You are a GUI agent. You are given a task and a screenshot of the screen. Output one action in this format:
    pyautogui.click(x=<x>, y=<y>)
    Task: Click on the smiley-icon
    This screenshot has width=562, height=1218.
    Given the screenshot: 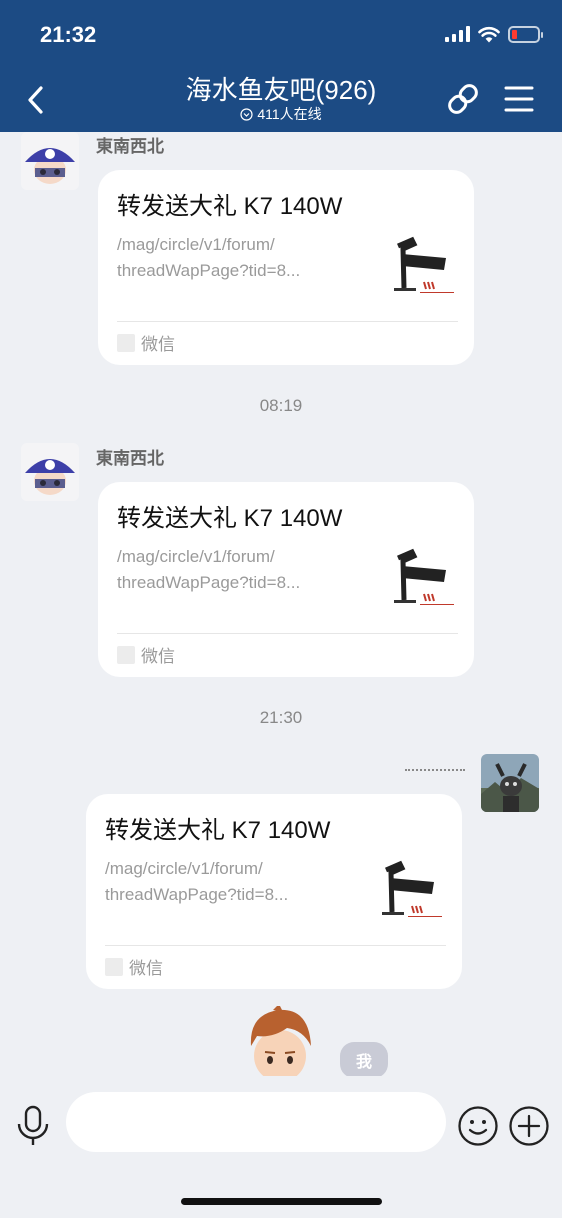 What is the action you would take?
    pyautogui.click(x=478, y=1126)
    